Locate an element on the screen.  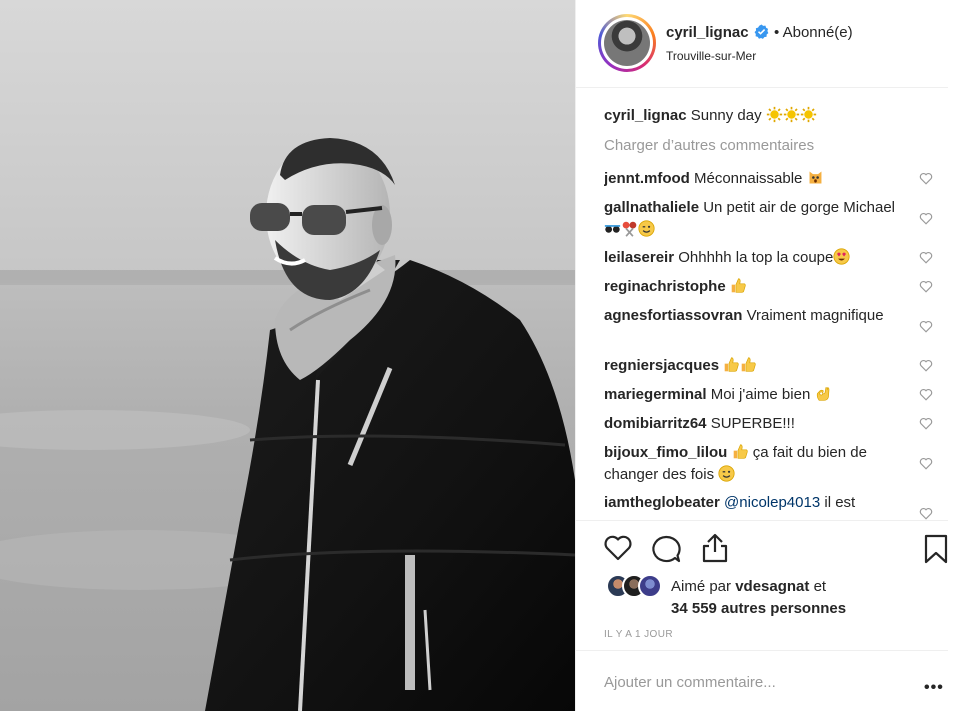
comment-item: mariegerminal Moi j'aime bien is located at coordinates (754, 395).